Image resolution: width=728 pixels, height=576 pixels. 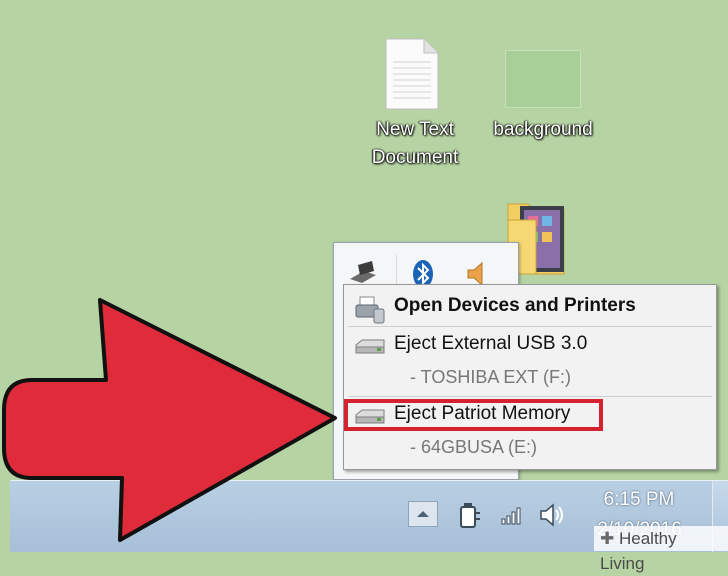 I want to click on logo-icon: ✚, so click(x=607, y=538).